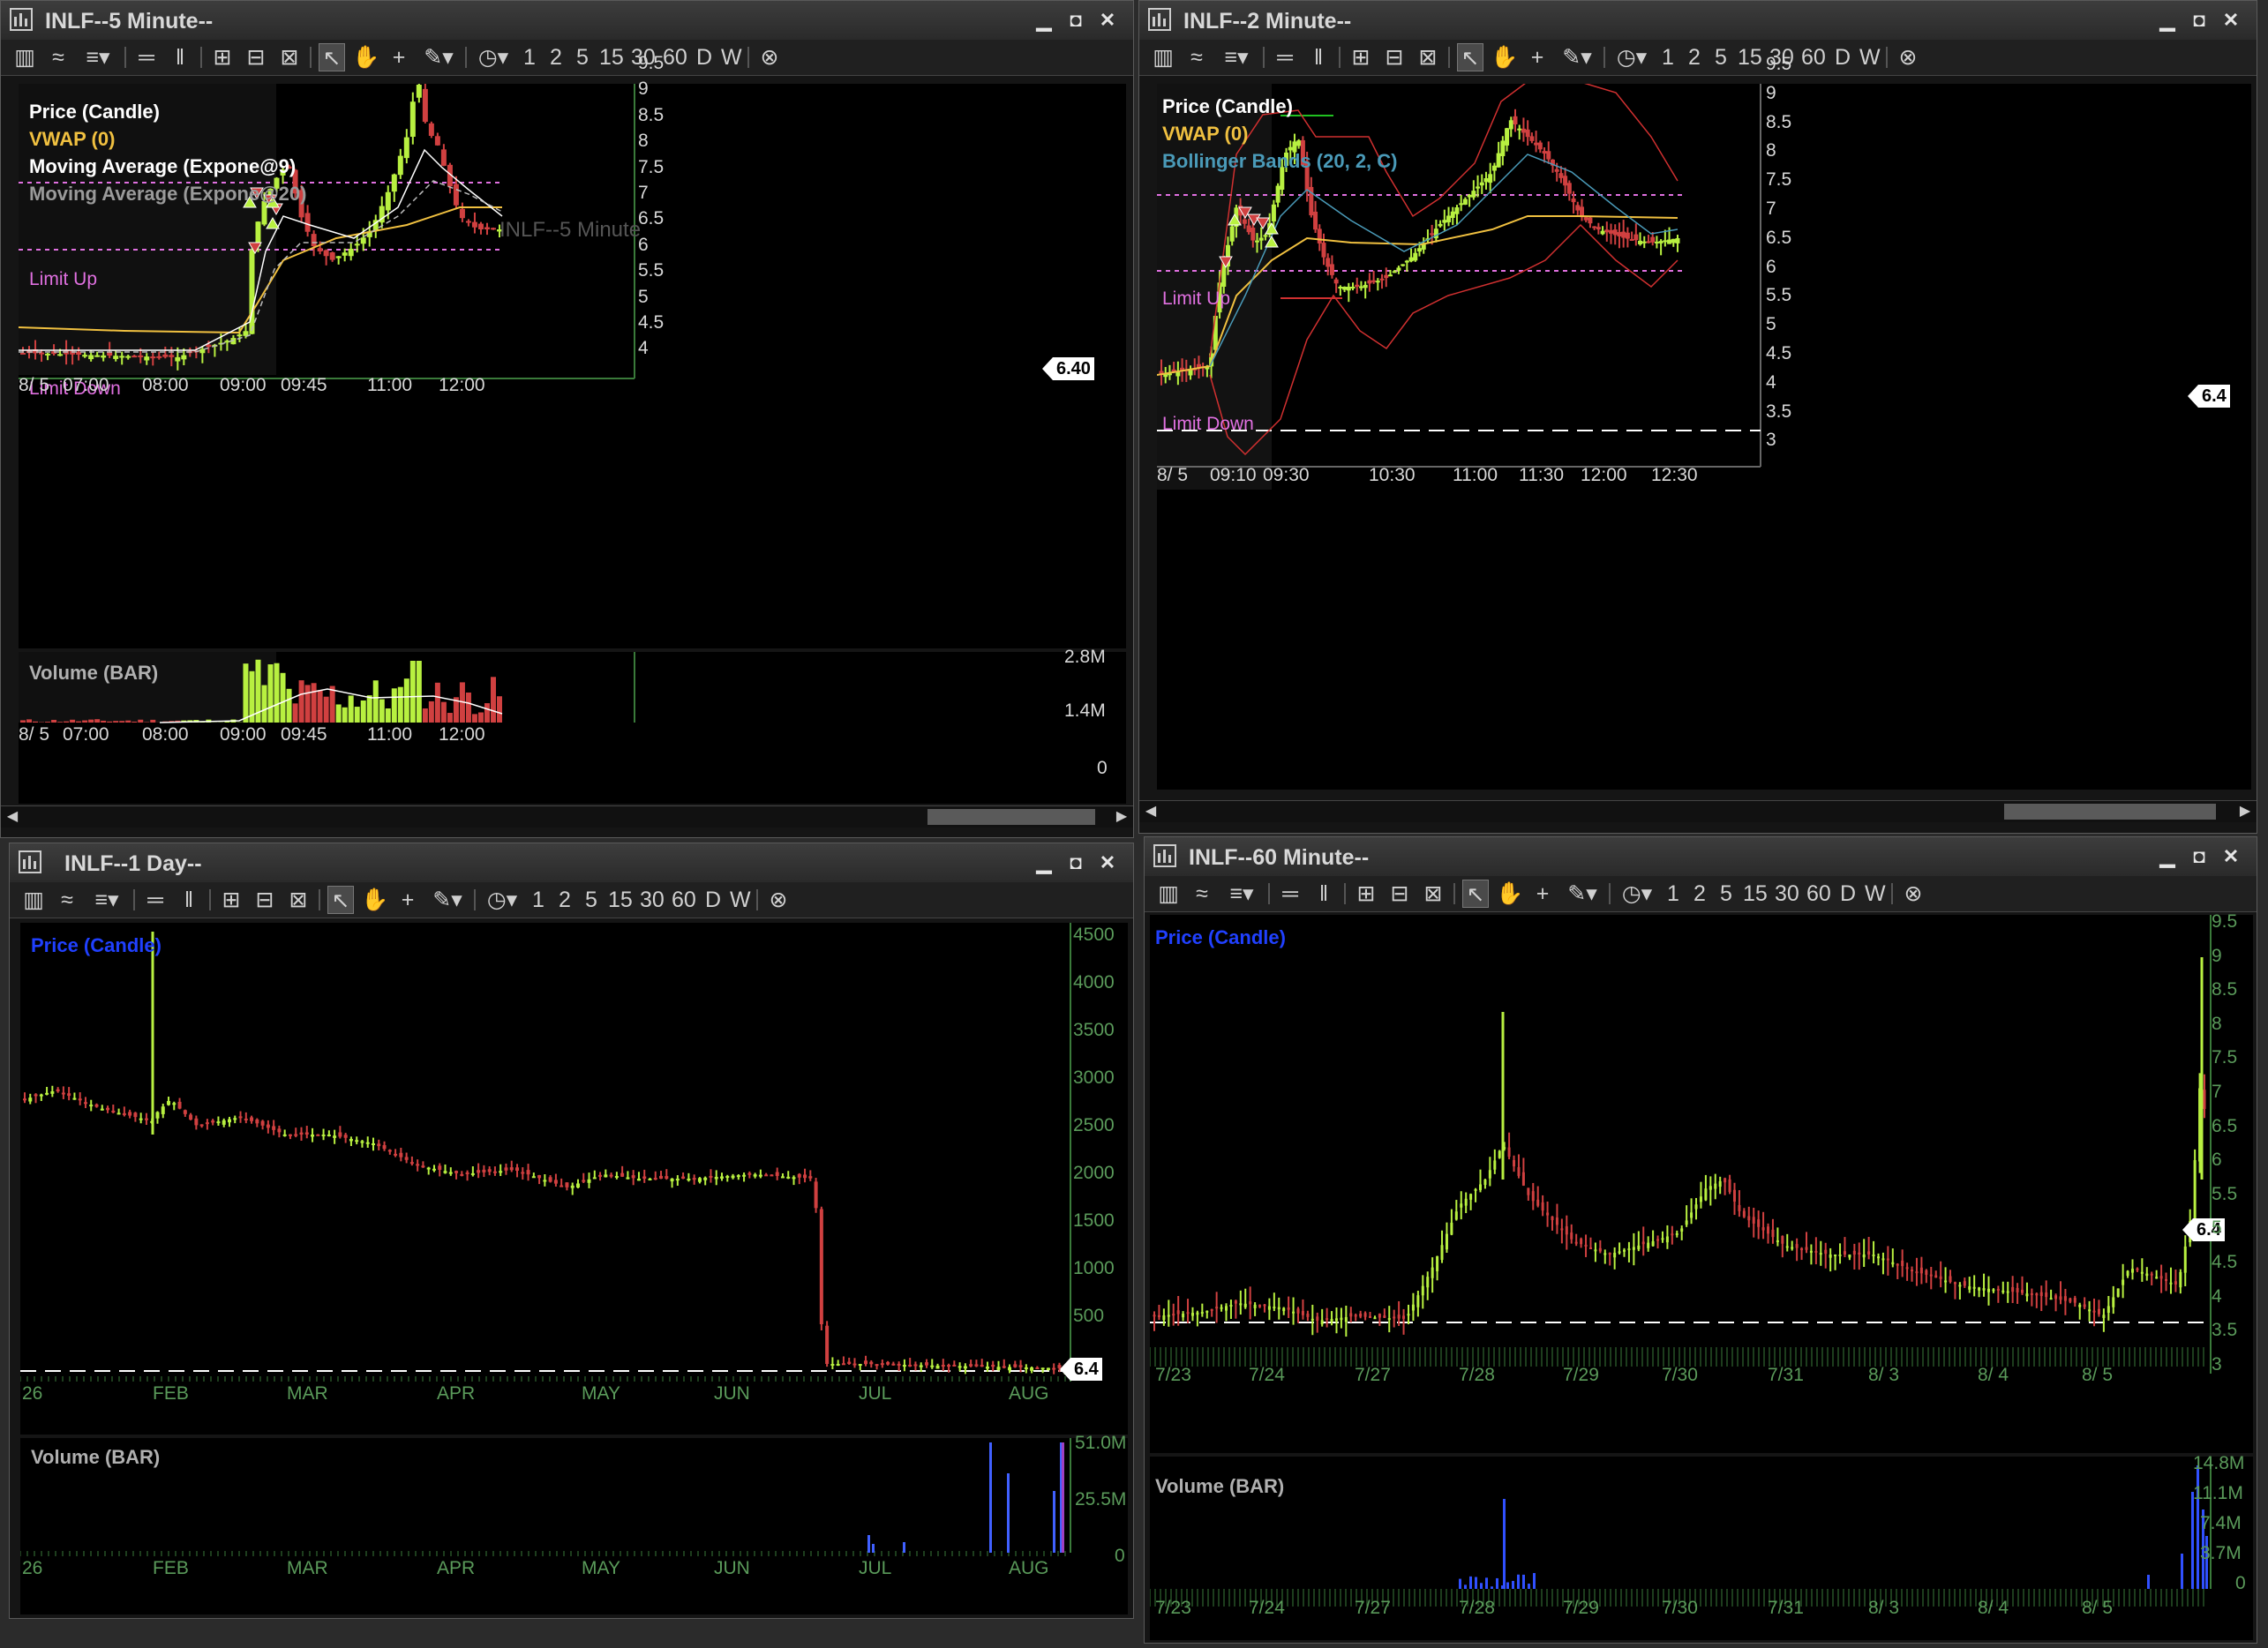  I want to click on legend-ema9: Moving Average (Expone@9), so click(167, 166).